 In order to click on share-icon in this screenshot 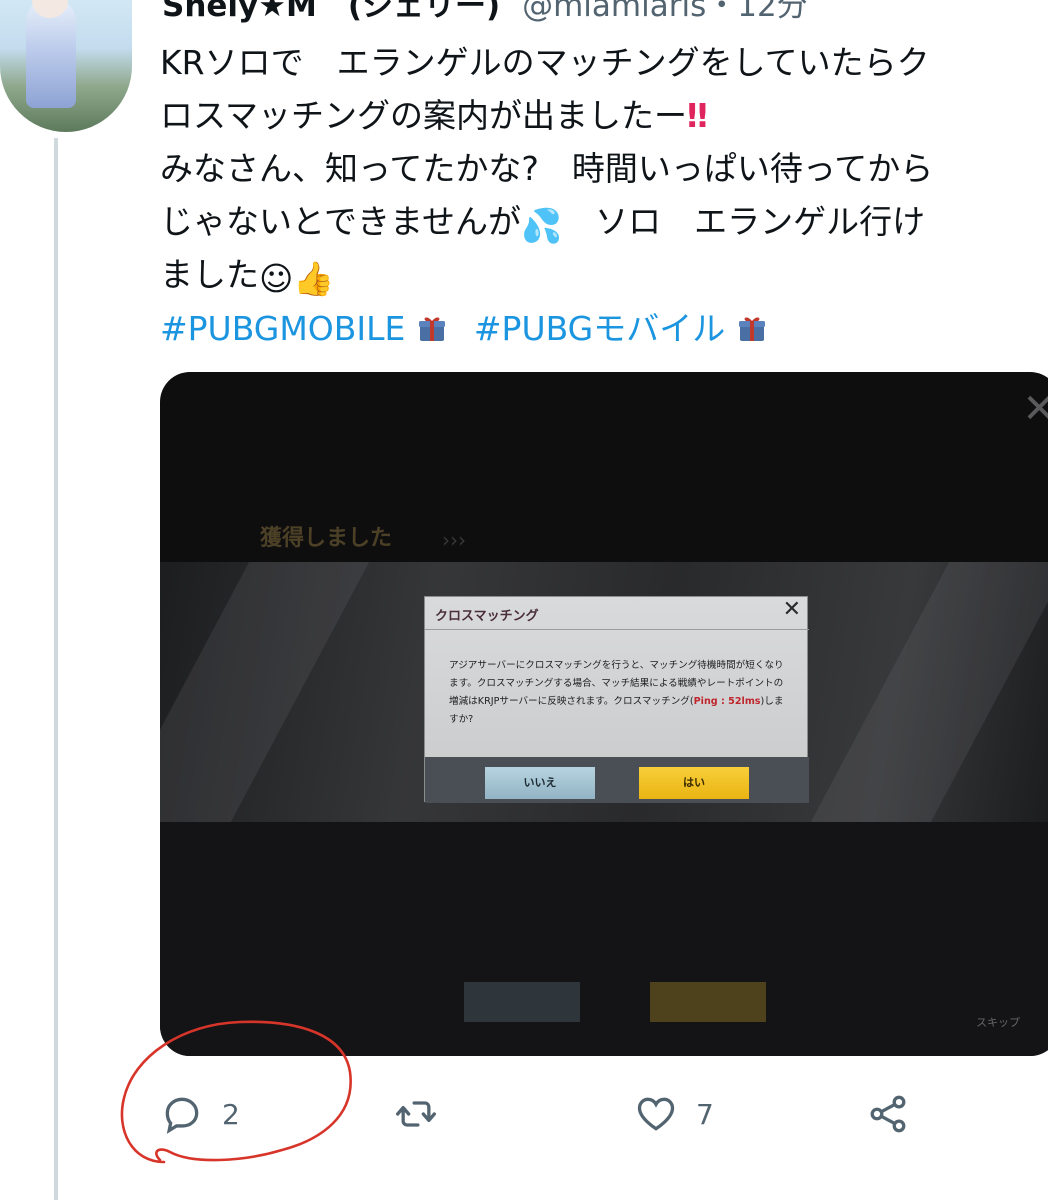, I will do `click(888, 1114)`.